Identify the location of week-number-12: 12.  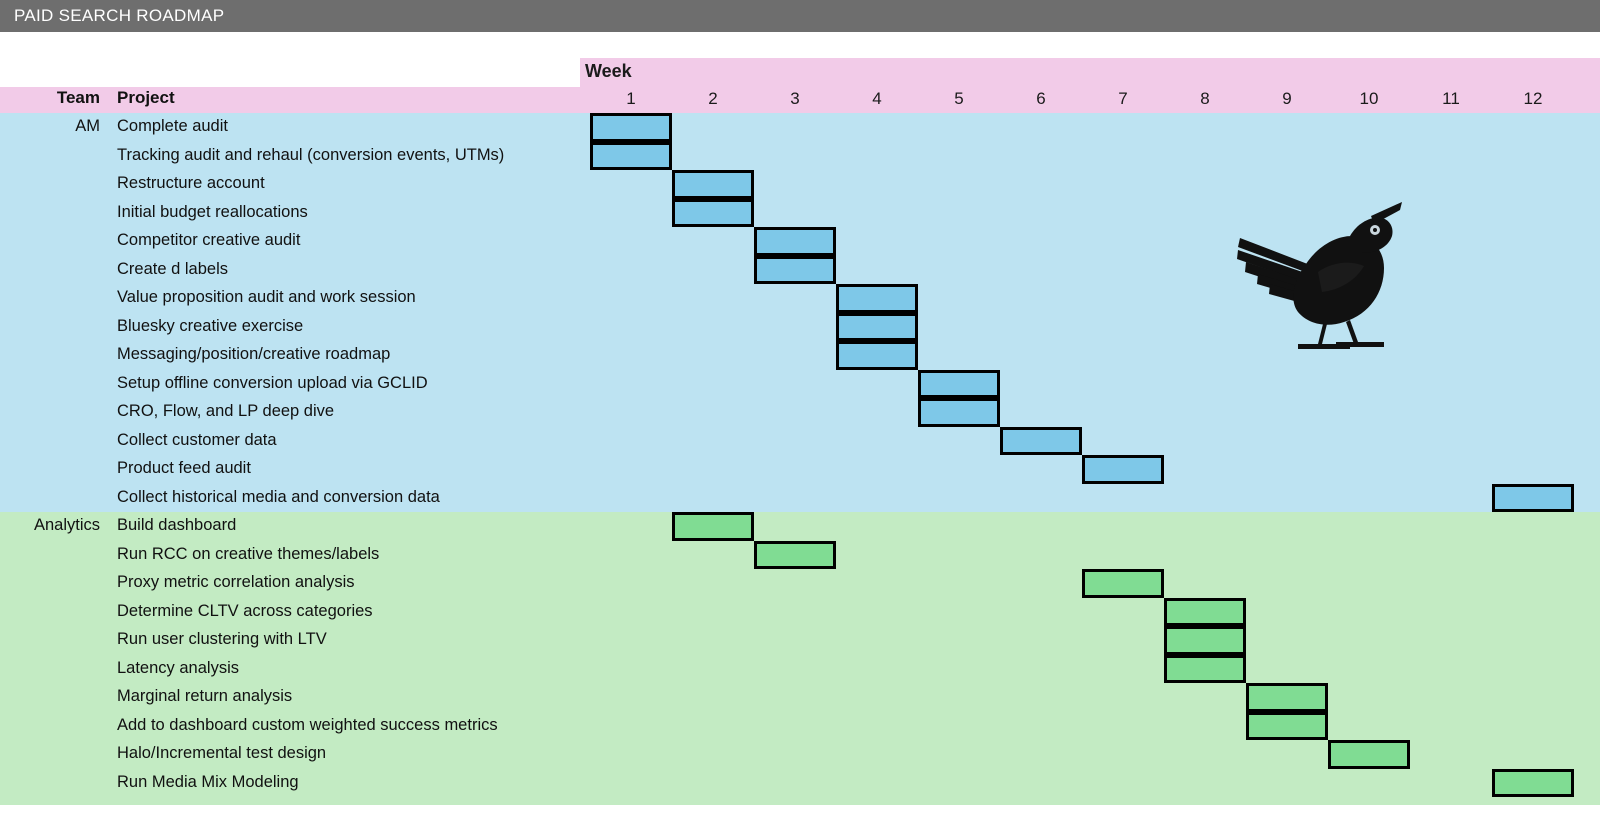
(1533, 98).